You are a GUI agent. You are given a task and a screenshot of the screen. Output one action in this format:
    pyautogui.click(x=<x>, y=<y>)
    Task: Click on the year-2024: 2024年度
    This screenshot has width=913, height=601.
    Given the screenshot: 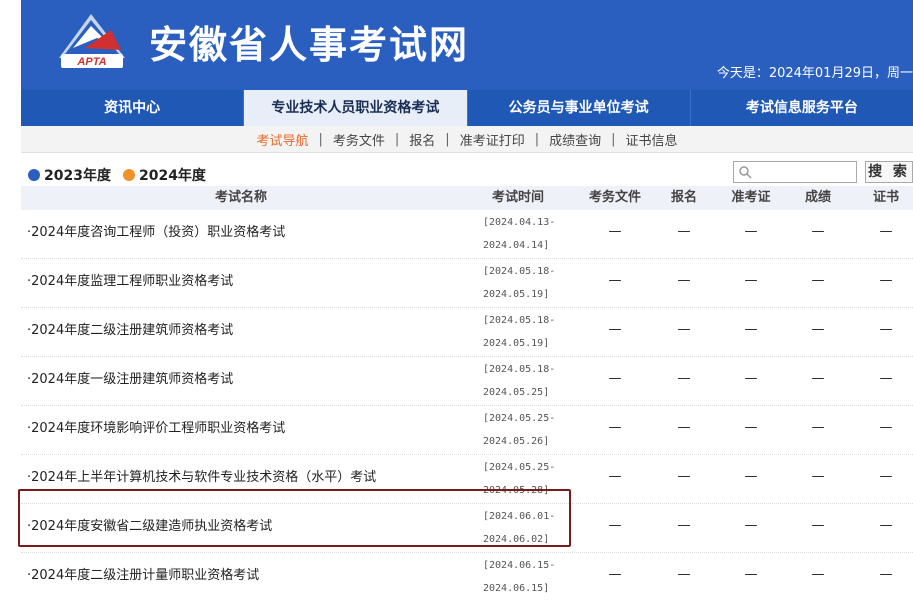 What is the action you would take?
    pyautogui.click(x=164, y=175)
    